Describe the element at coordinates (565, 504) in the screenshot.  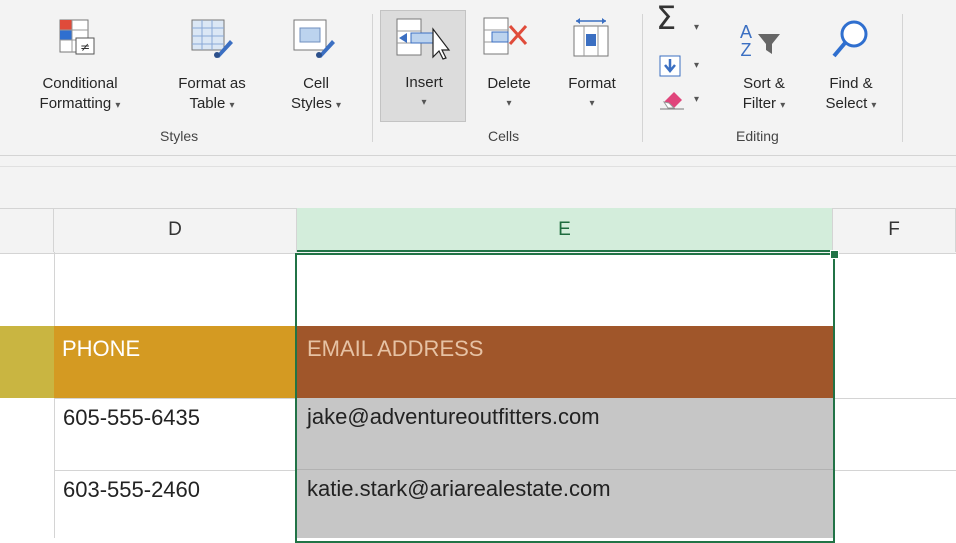
I see `cell-email: katie.stark@ariarealestate.com` at that location.